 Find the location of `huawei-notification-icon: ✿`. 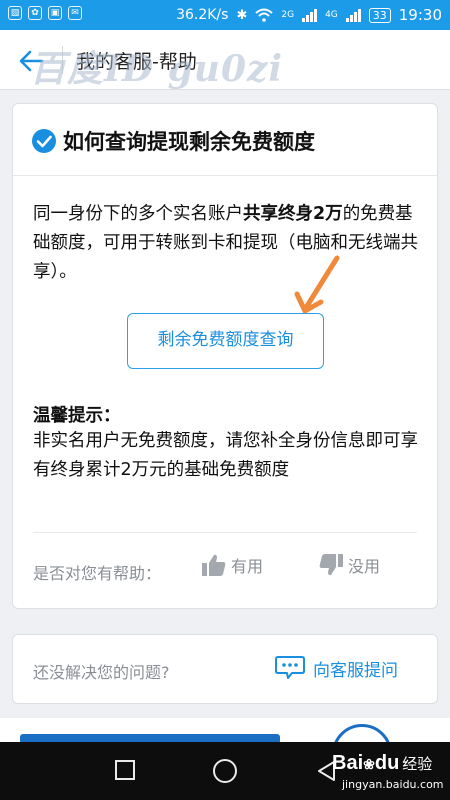

huawei-notification-icon: ✿ is located at coordinates (35, 13).